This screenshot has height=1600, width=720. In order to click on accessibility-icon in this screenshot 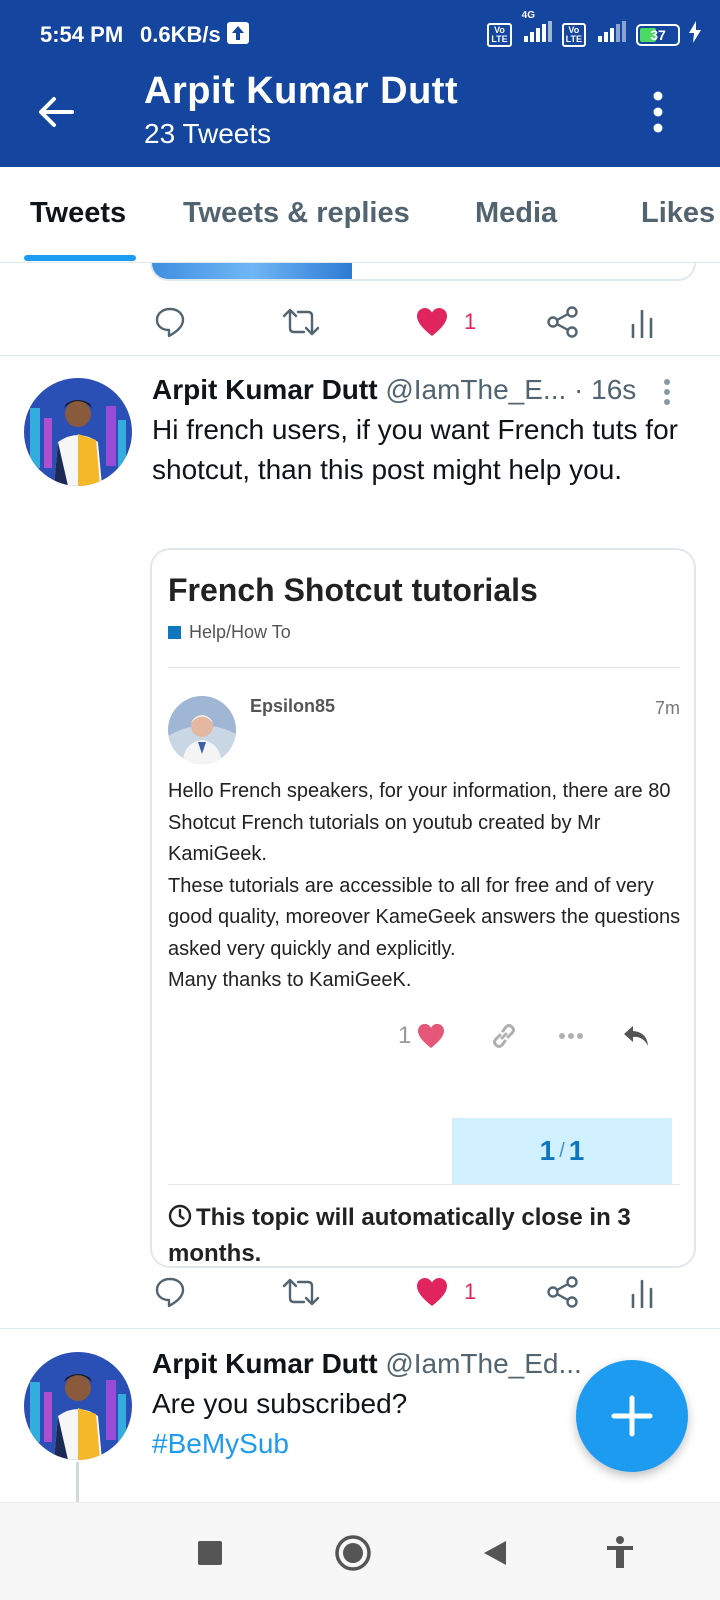, I will do `click(620, 1552)`.